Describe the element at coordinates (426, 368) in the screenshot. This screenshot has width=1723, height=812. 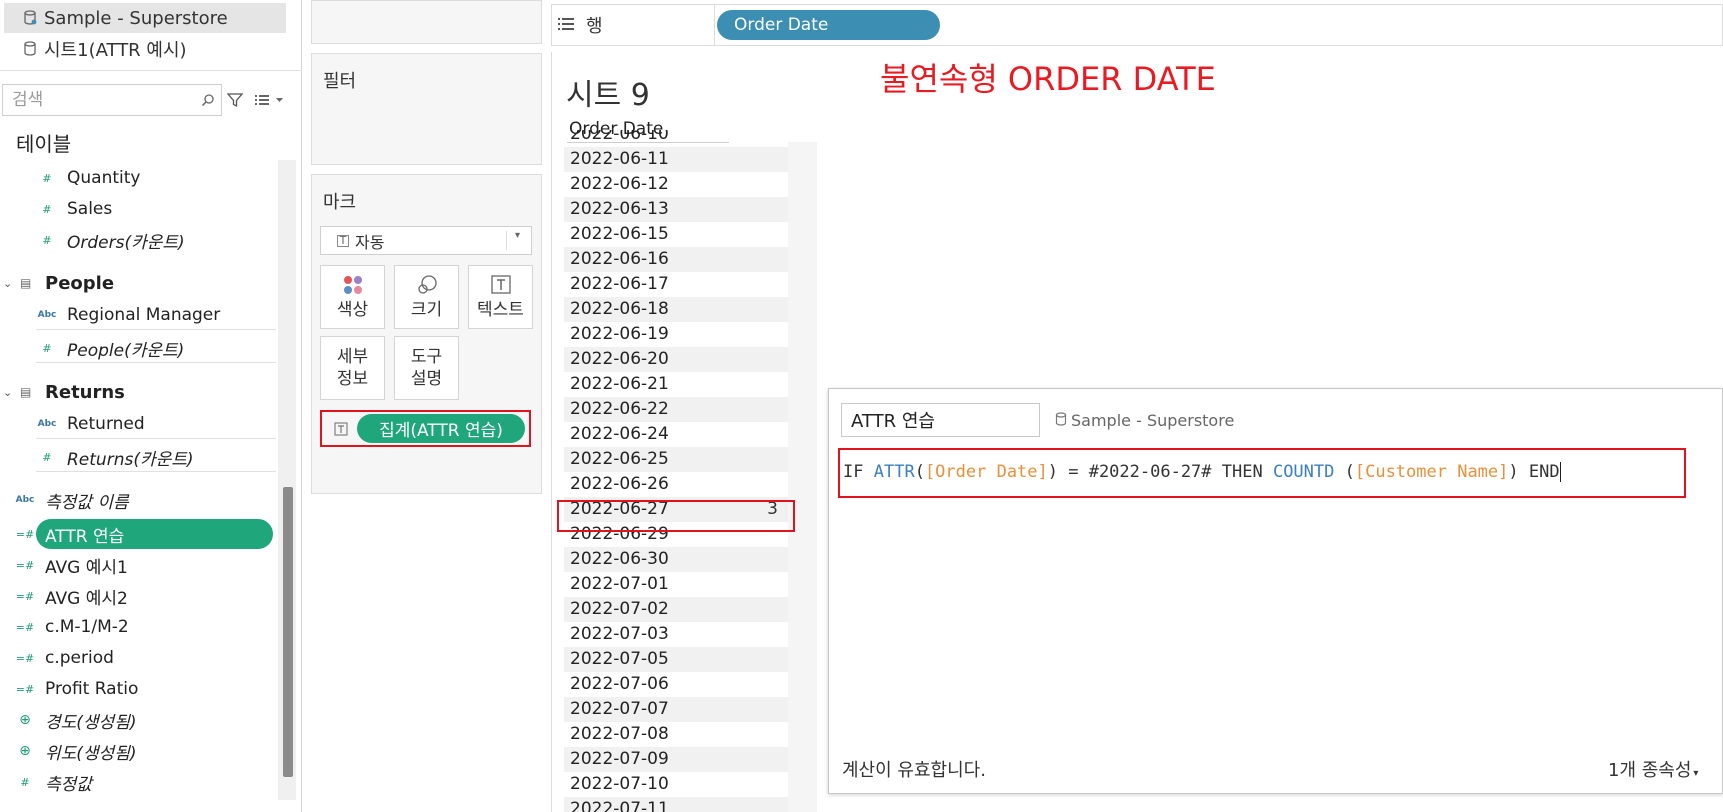
I see `tooltip-button: 도구 설명` at that location.